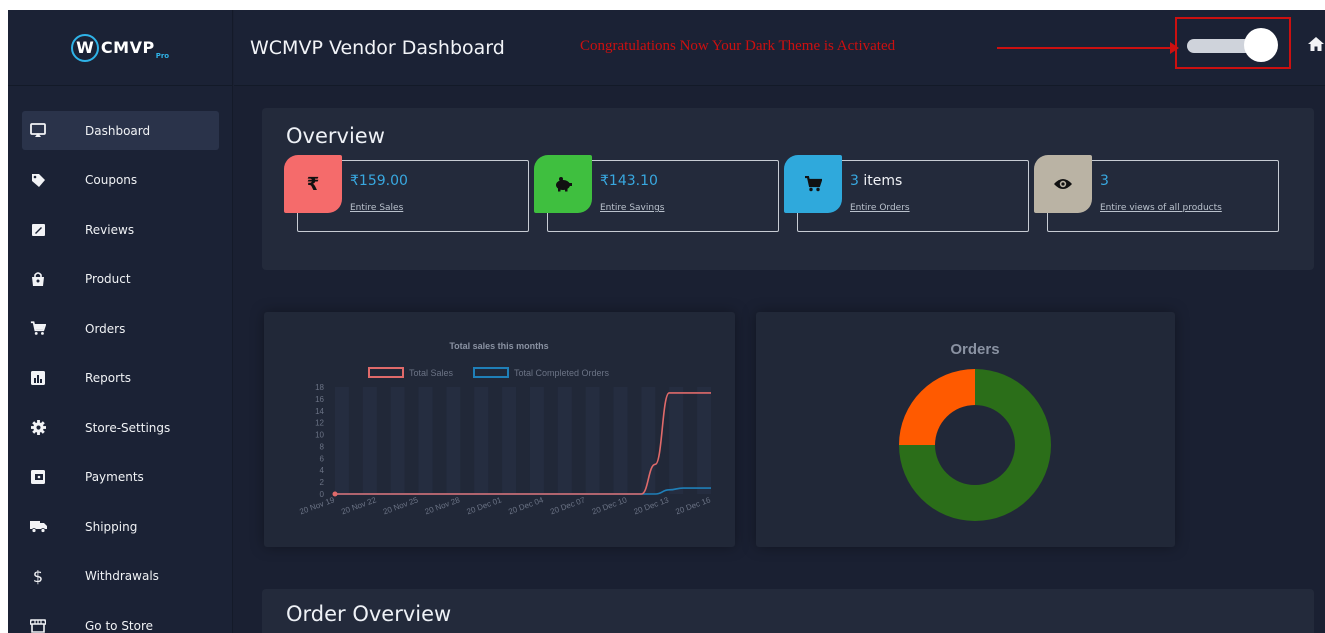  I want to click on sidebar-item-label: Go to Store, so click(119, 625).